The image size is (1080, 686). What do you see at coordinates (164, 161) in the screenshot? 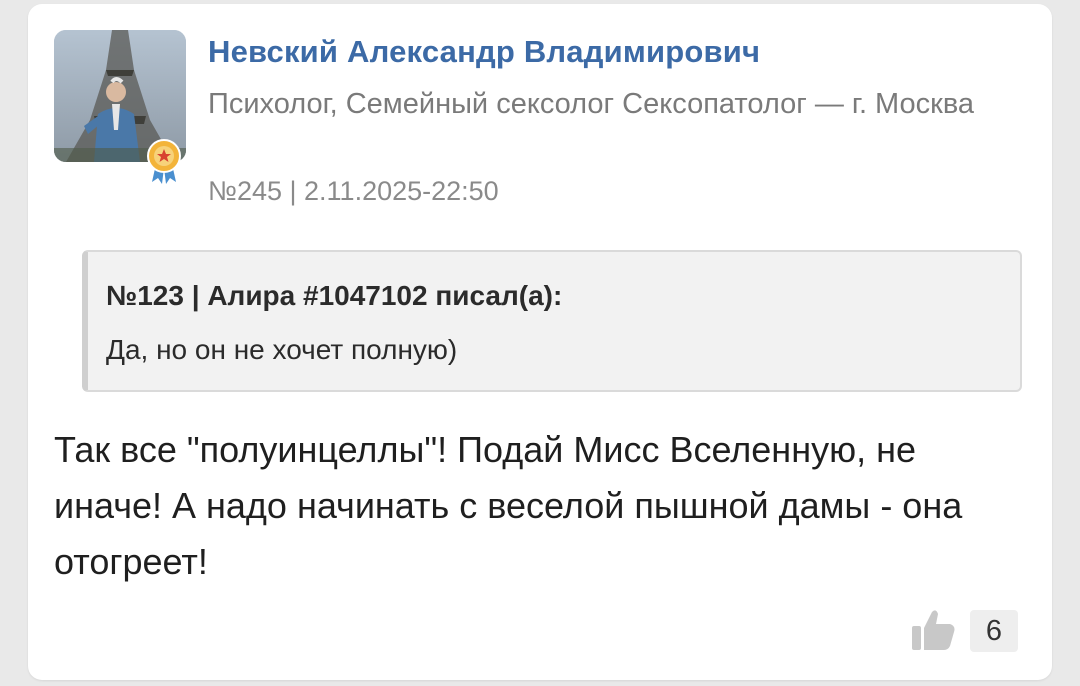
I see `award-badge-icon` at bounding box center [164, 161].